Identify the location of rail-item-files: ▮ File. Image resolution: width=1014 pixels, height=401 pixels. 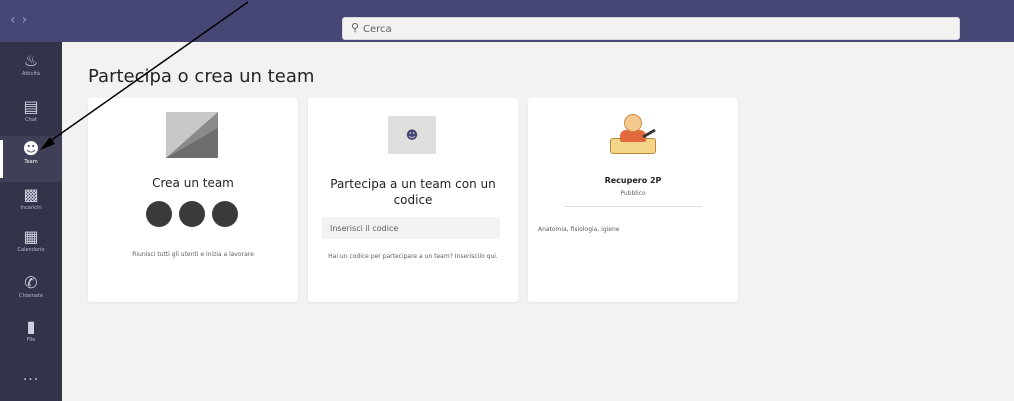
(31, 337).